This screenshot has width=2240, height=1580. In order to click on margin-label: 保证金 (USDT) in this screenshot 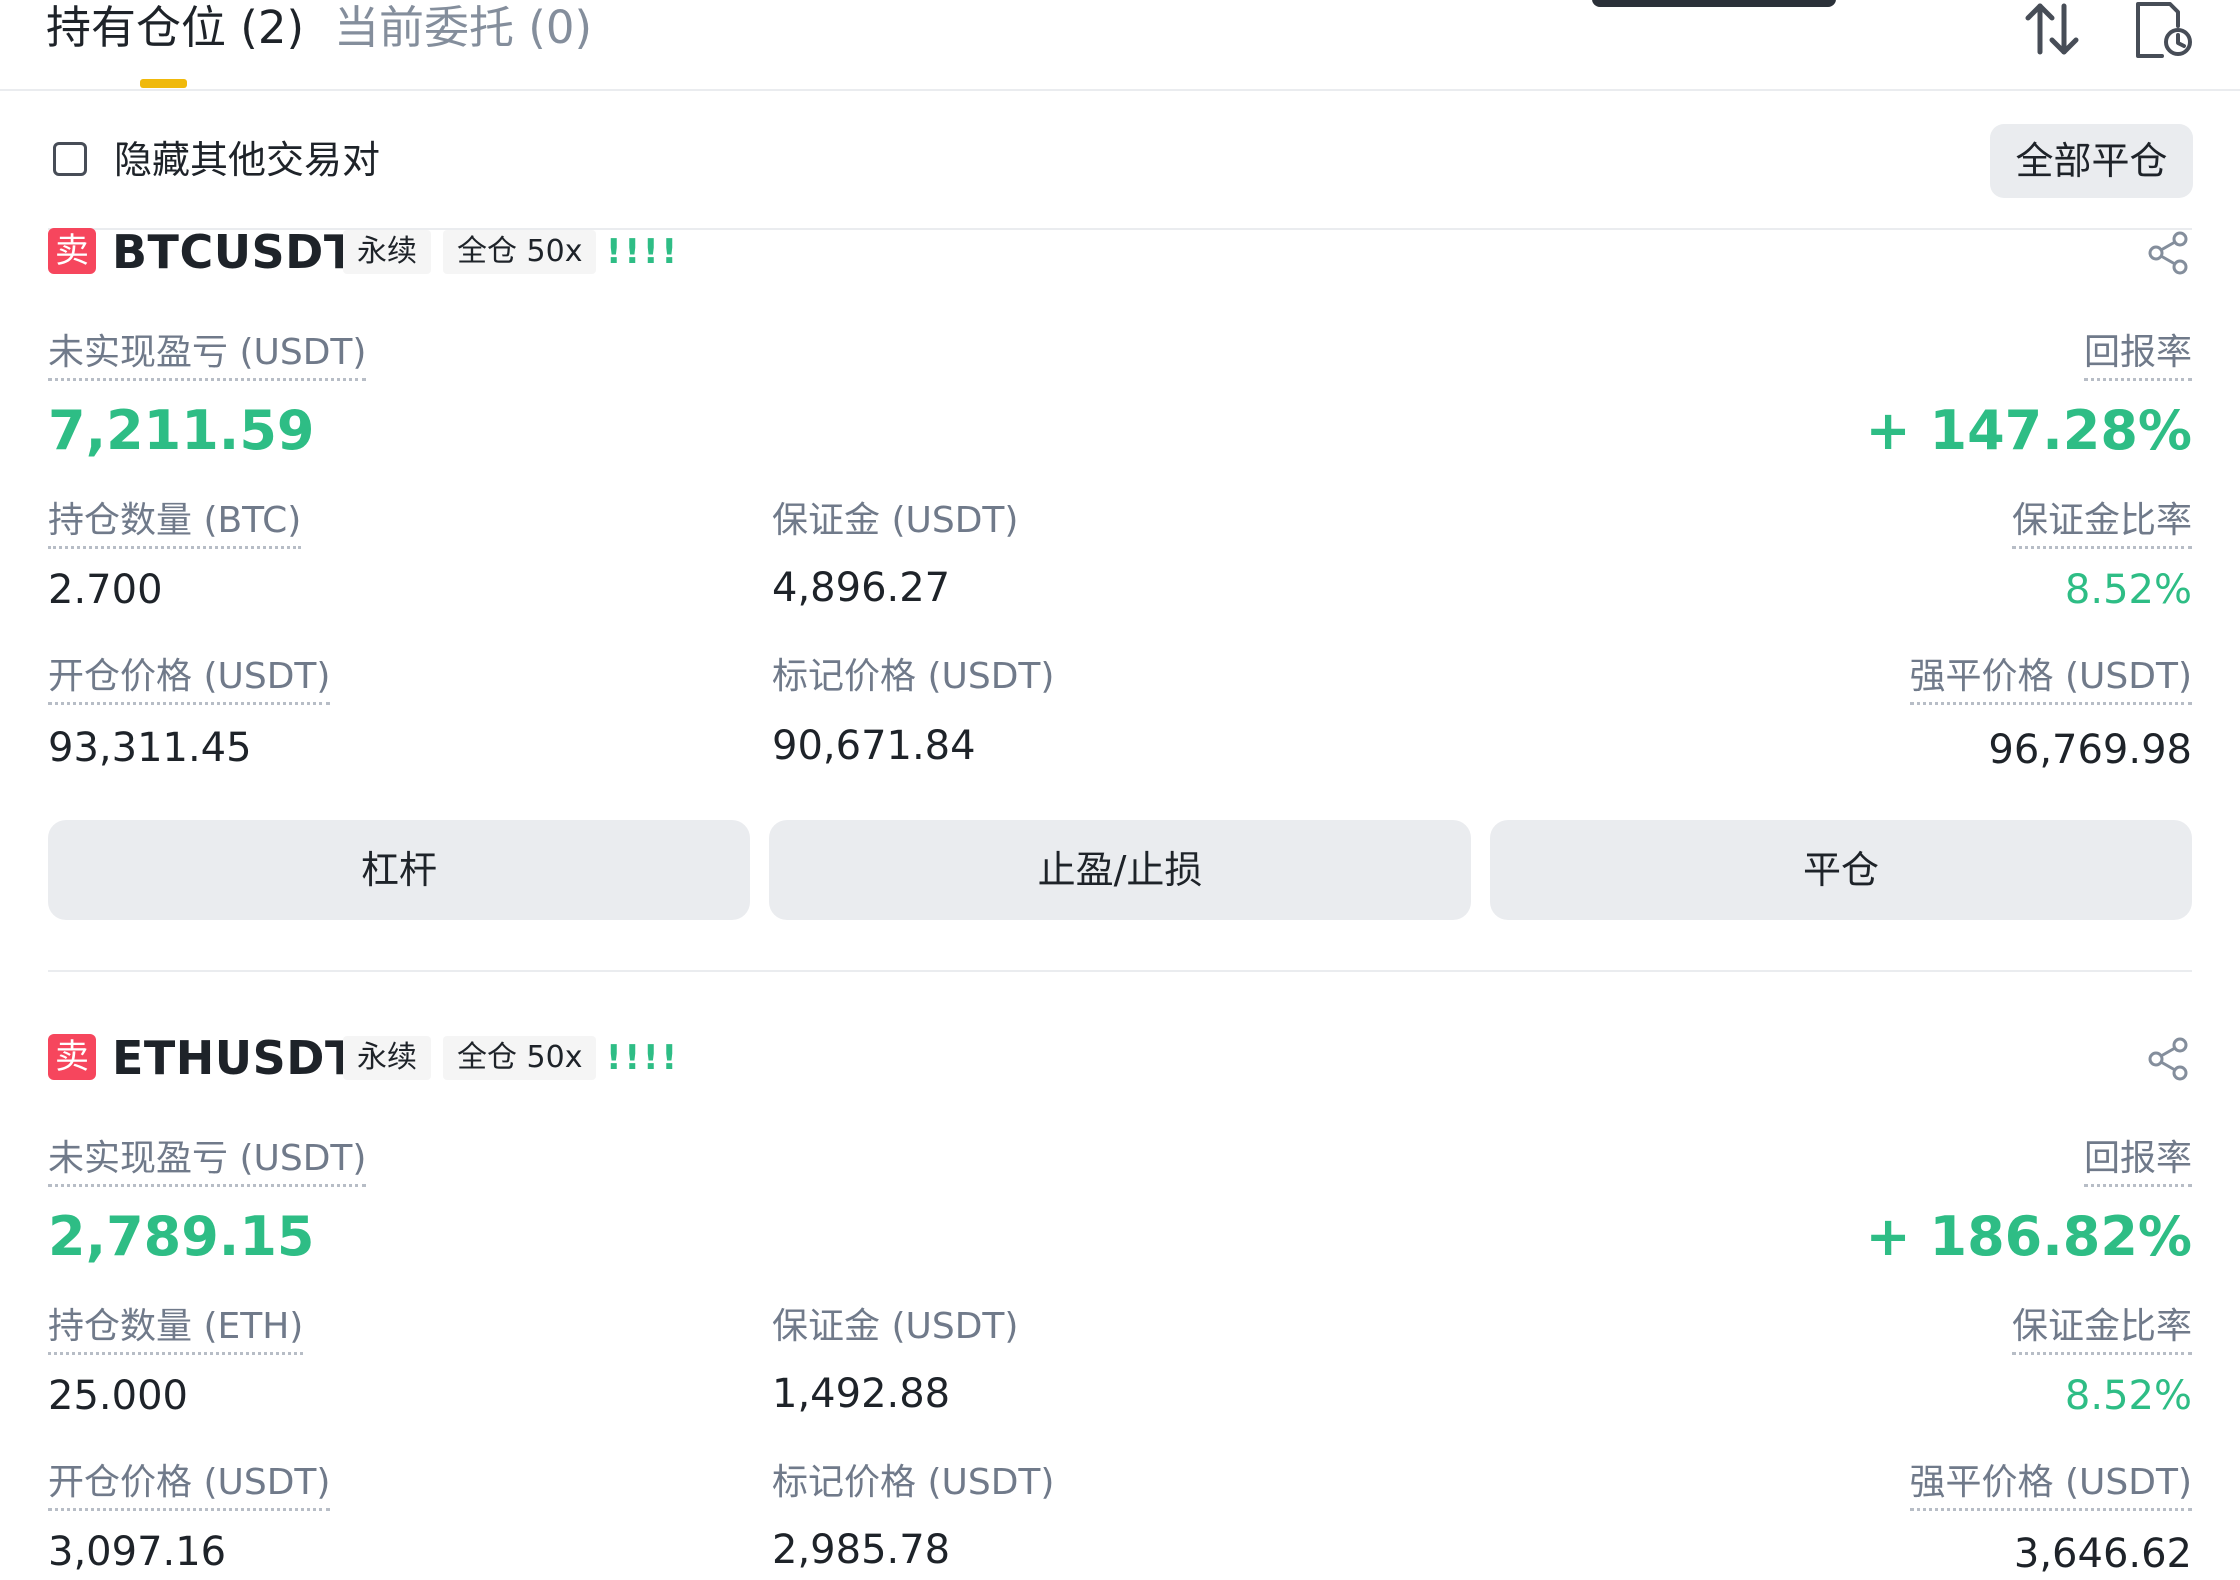, I will do `click(895, 1326)`.